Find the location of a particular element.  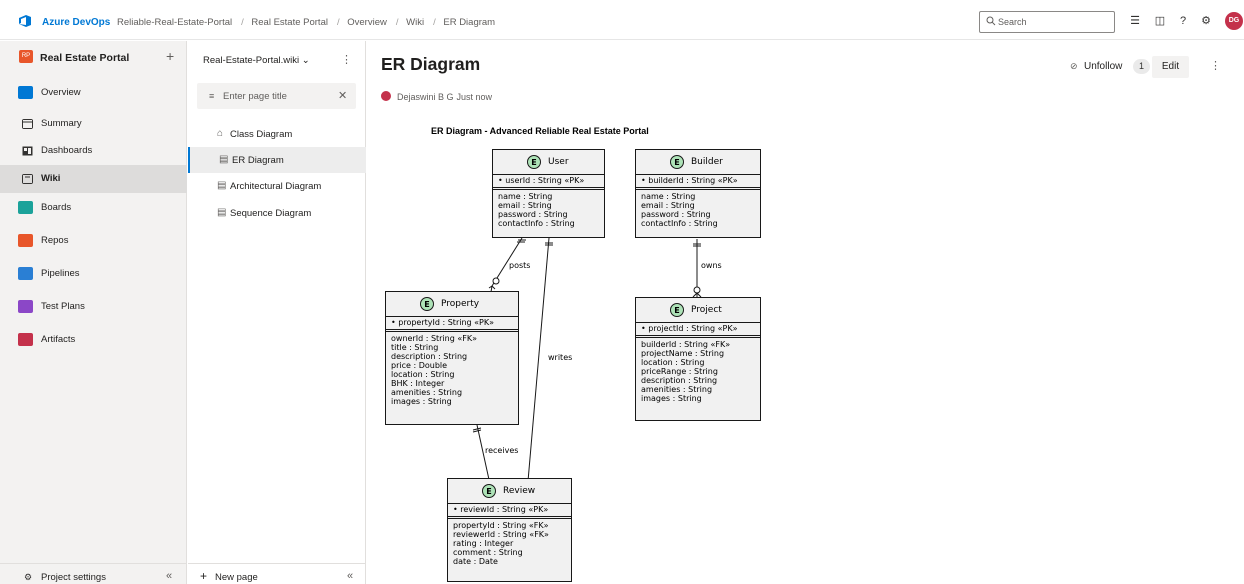

nav-item-summary: Summary is located at coordinates (93, 124).